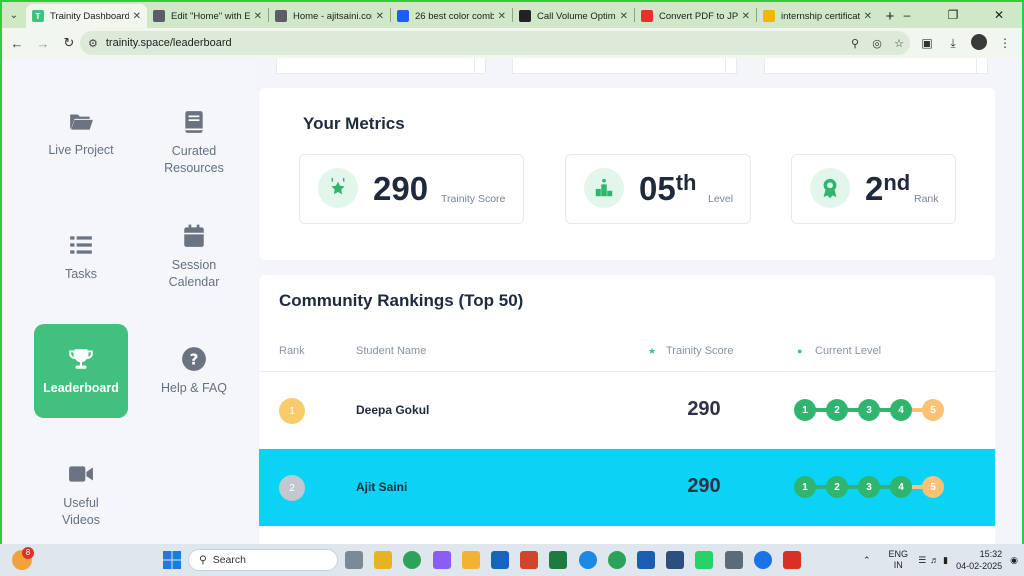 This screenshot has height=576, width=1024. What do you see at coordinates (721, 199) in the screenshot?
I see `metric-label-level: Level` at bounding box center [721, 199].